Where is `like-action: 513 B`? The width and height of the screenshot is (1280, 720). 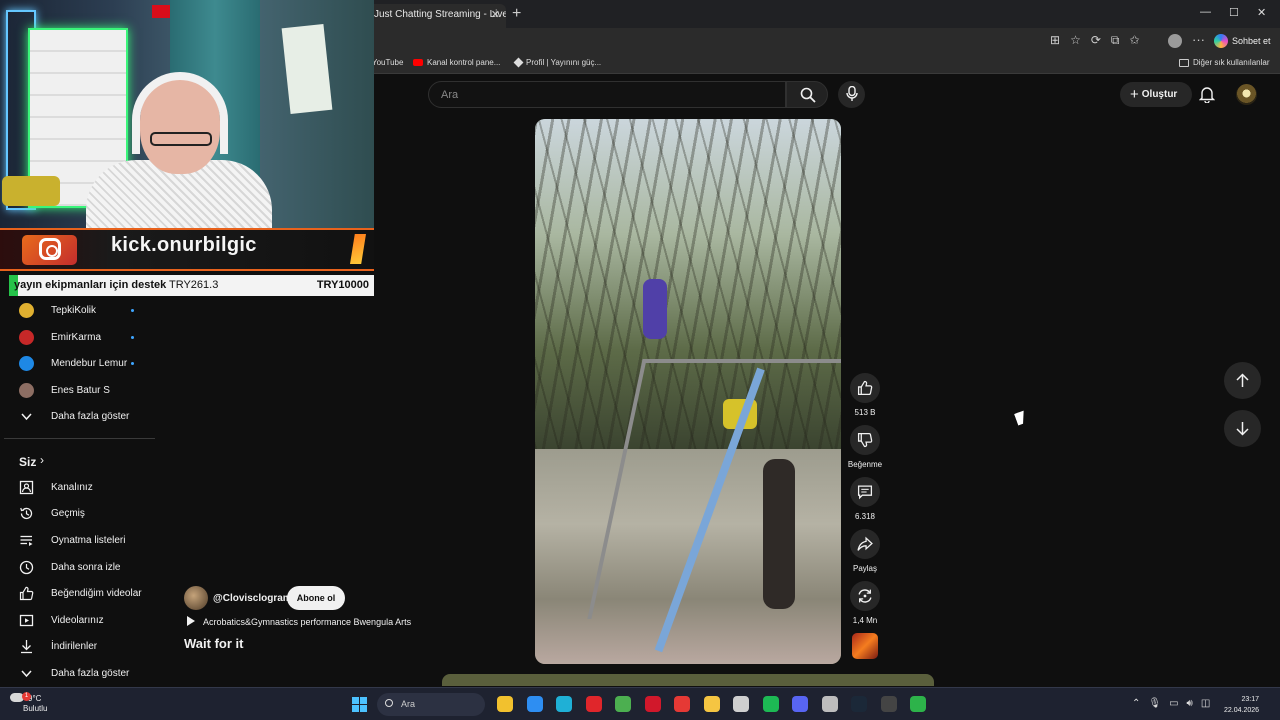
like-action: 513 B is located at coordinates (865, 395).